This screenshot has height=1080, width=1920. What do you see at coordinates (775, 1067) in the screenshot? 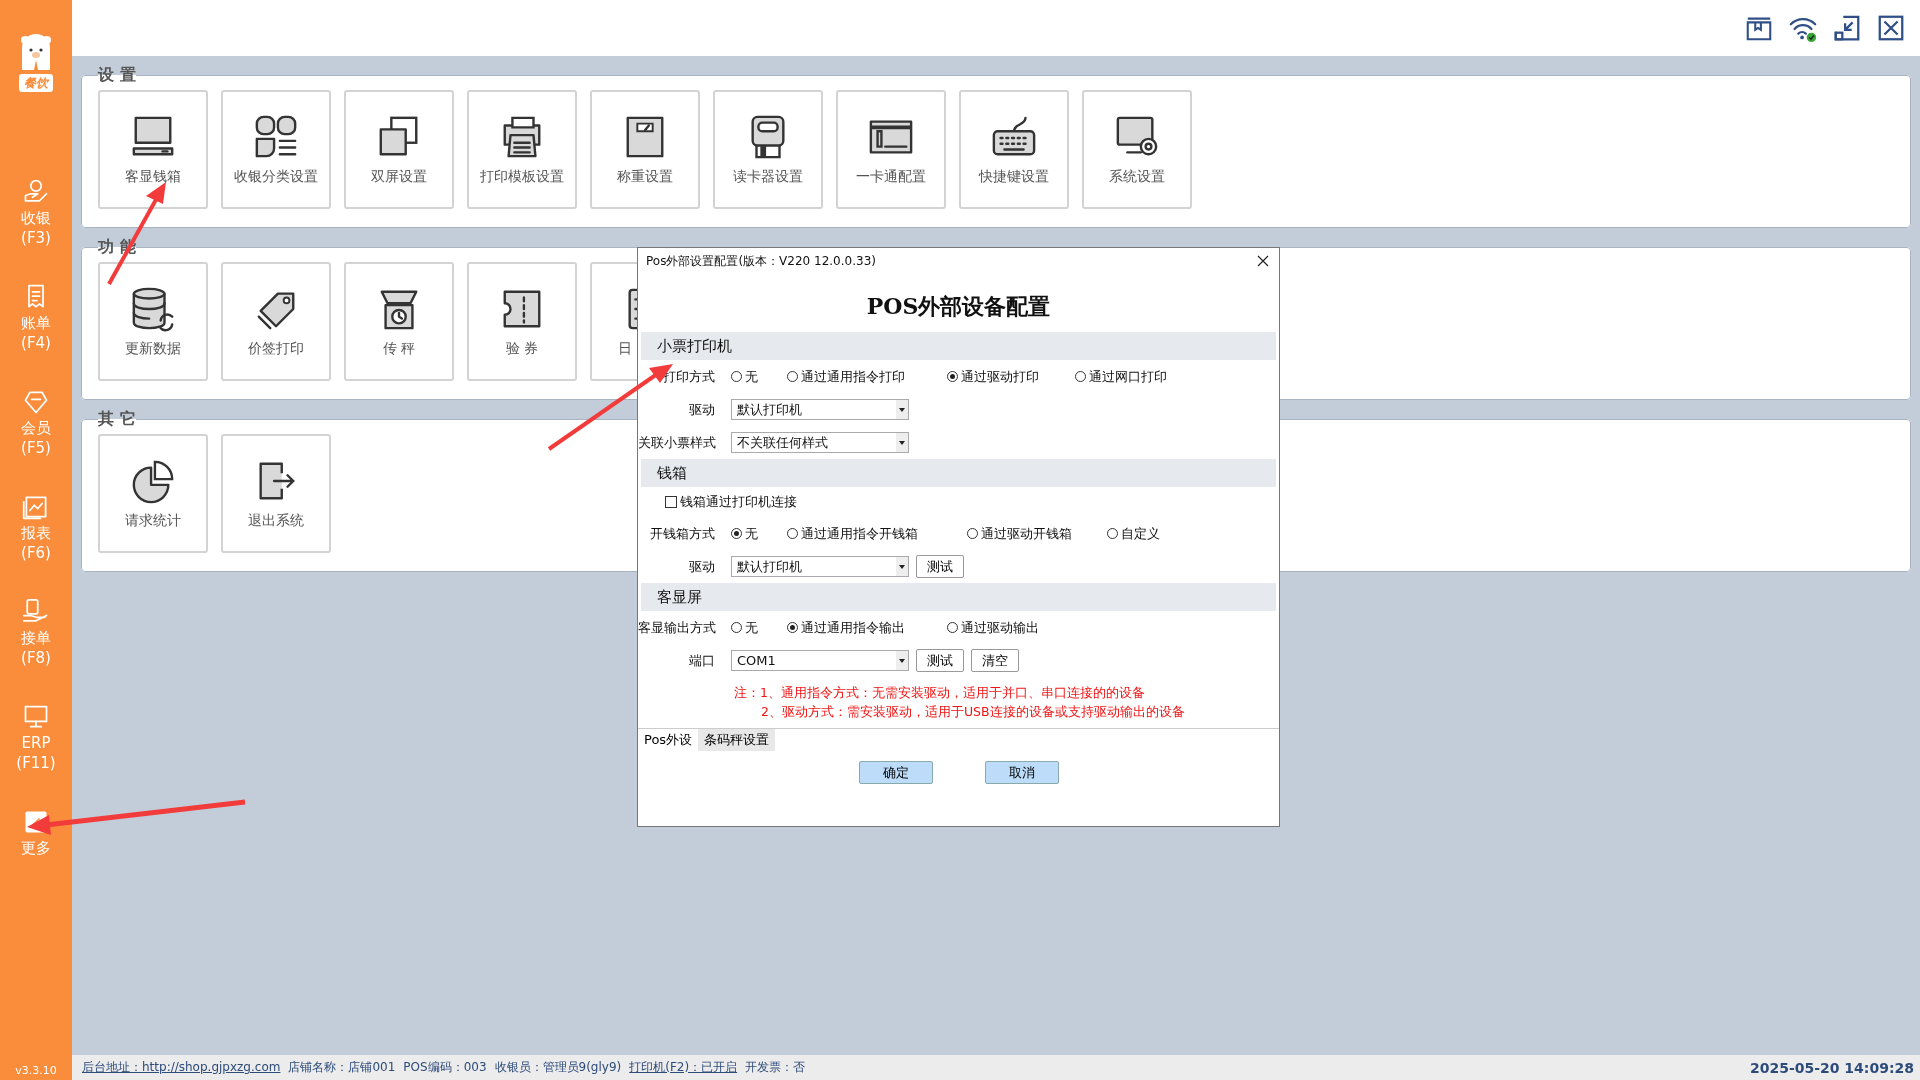
I see `status-text: 开发票：否` at bounding box center [775, 1067].